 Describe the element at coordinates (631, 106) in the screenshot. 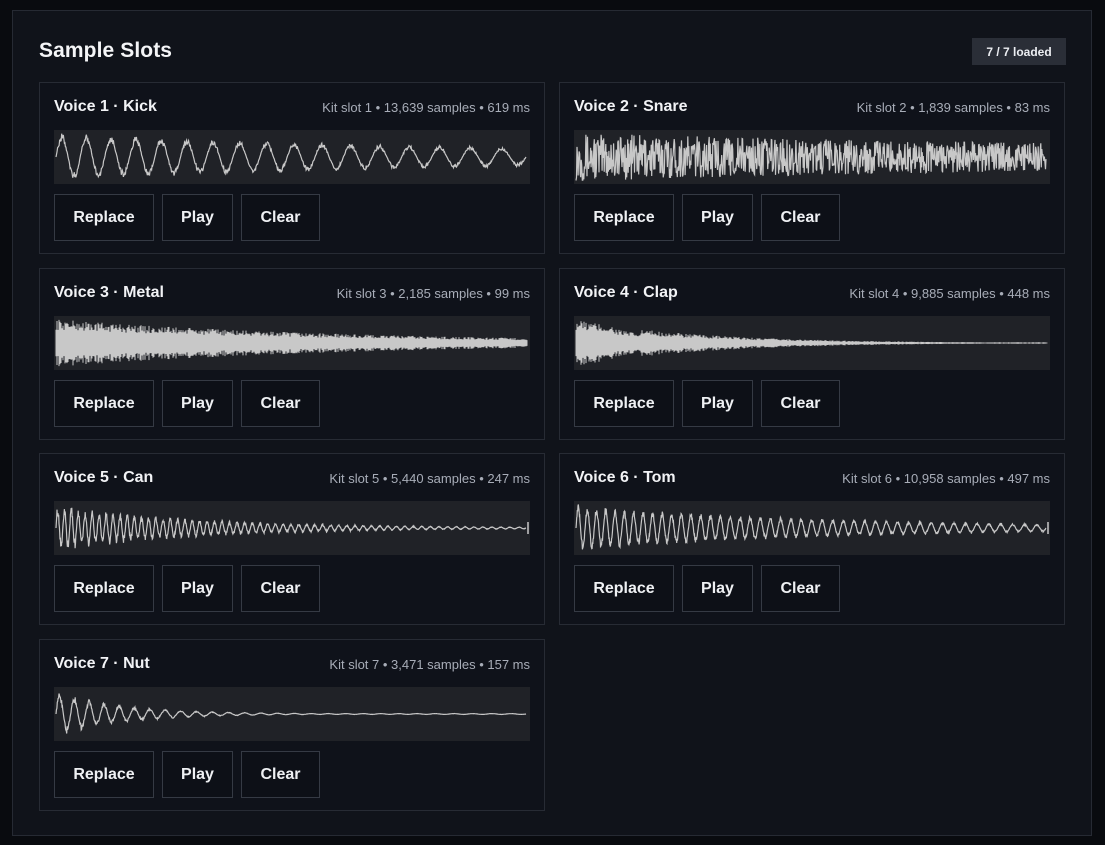

I see `slot-title: Voice 2 · Snare` at that location.